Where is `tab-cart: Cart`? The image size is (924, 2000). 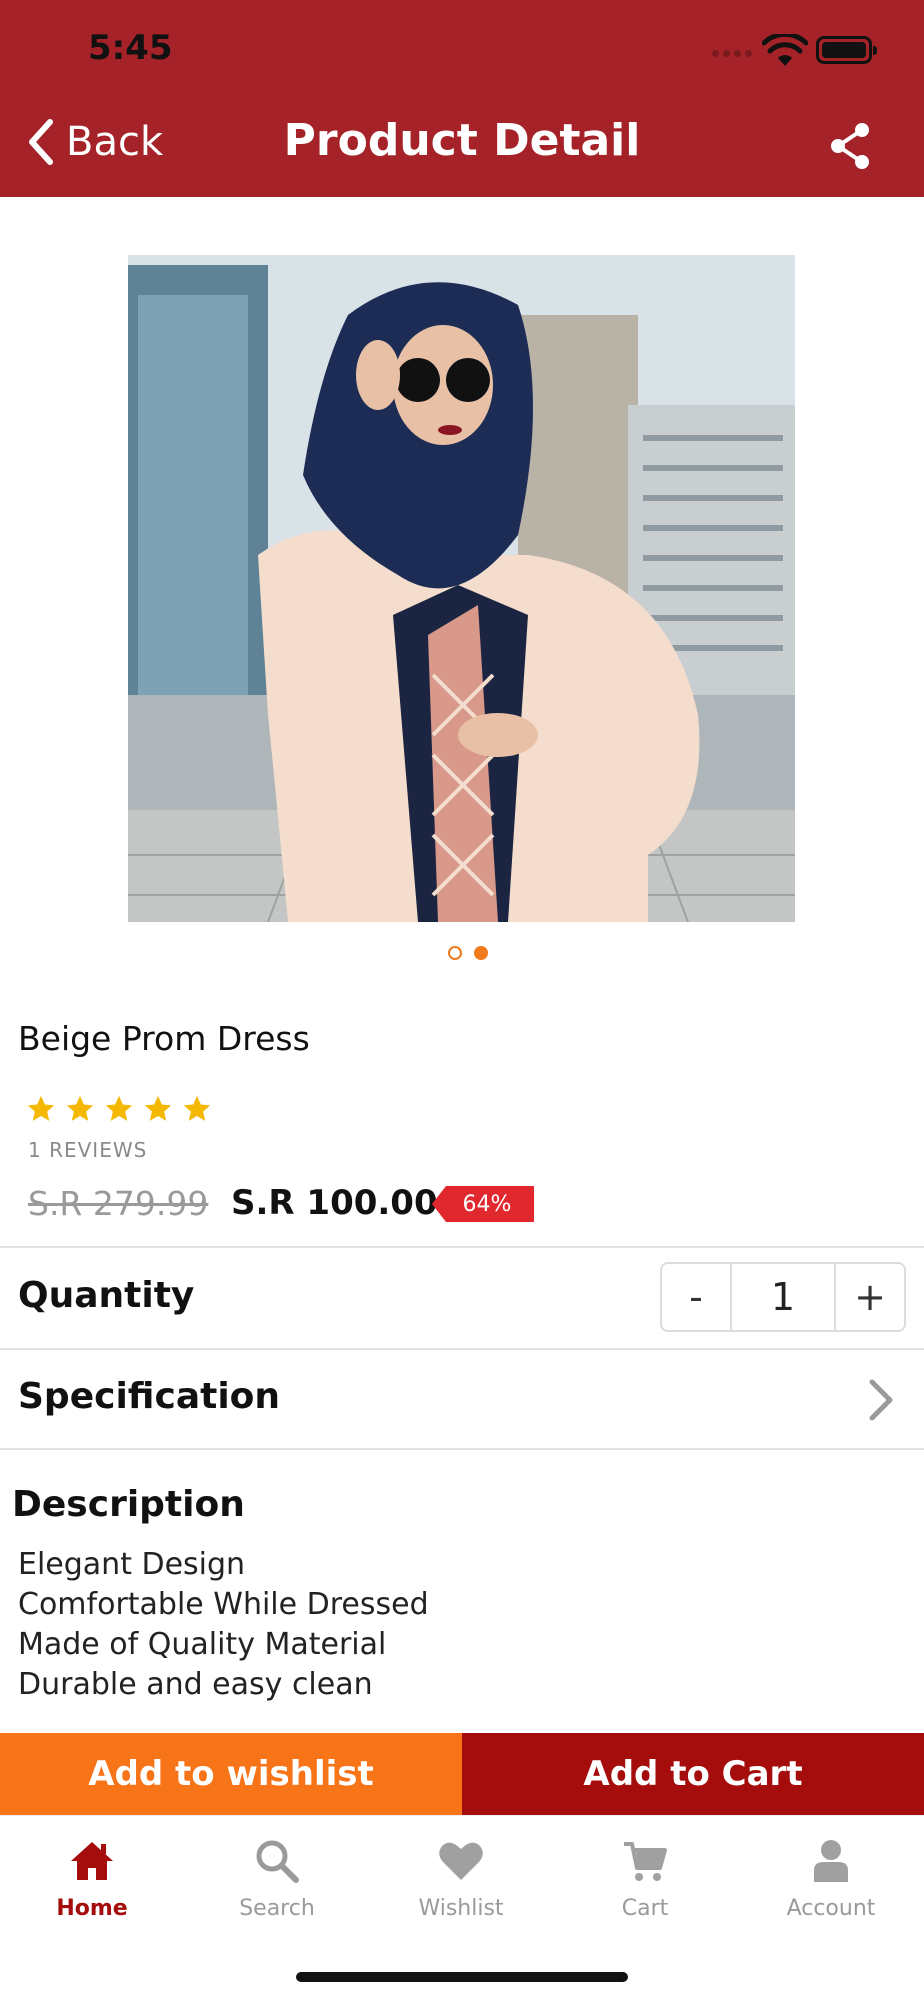
tab-cart: Cart is located at coordinates (645, 1878).